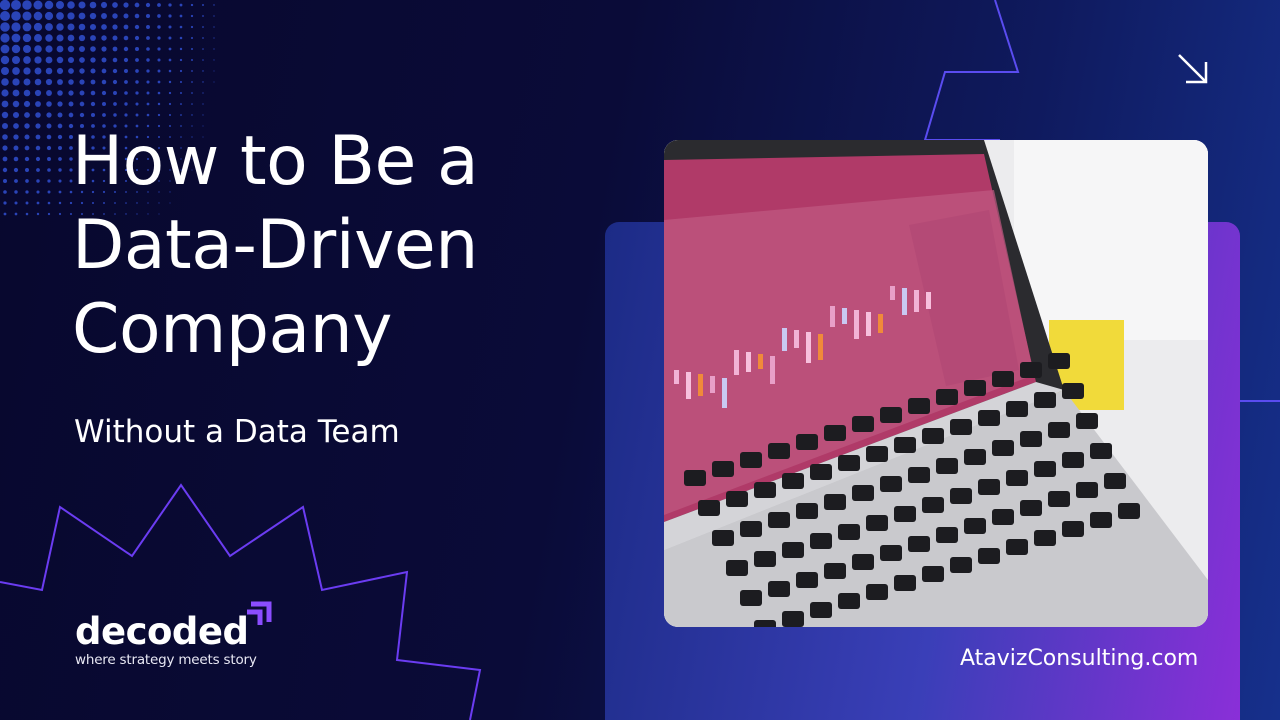  What do you see at coordinates (1079, 658) in the screenshot?
I see `website-link: AtavizConsulting.com` at bounding box center [1079, 658].